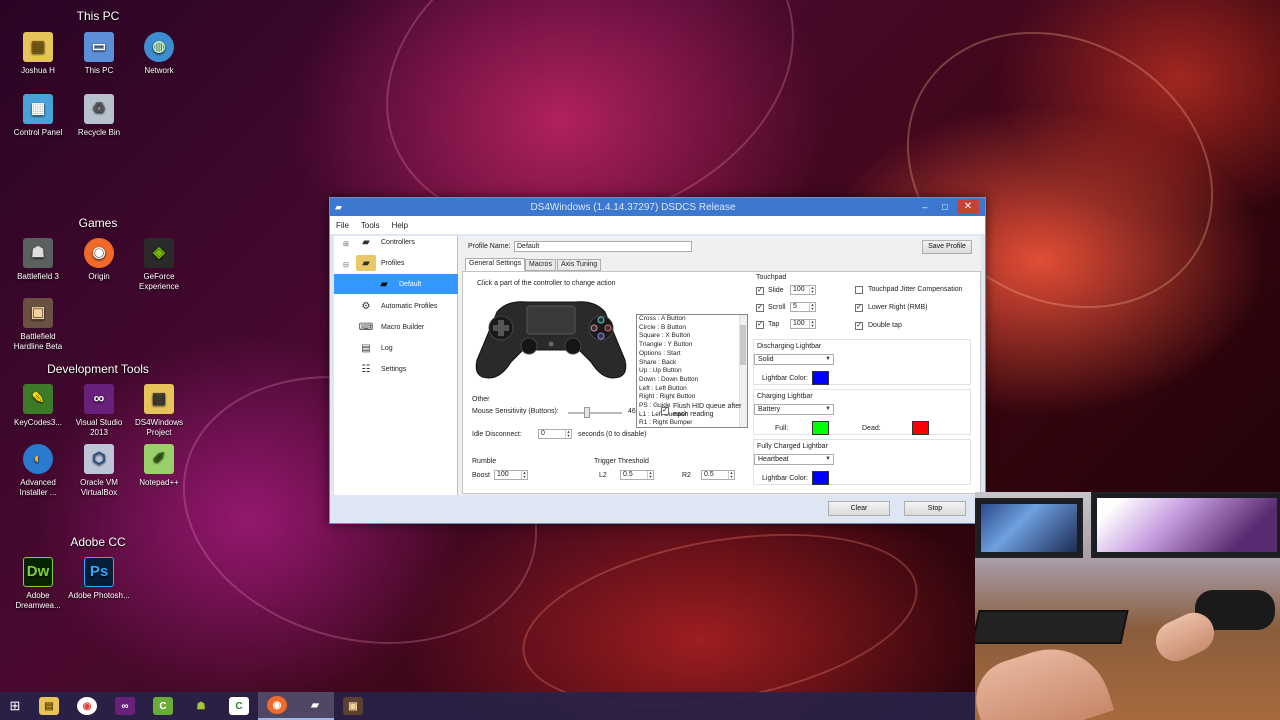 This screenshot has width=1280, height=720. What do you see at coordinates (579, 265) in the screenshot?
I see `tab-axis-tuning: Axis Tuning` at bounding box center [579, 265].